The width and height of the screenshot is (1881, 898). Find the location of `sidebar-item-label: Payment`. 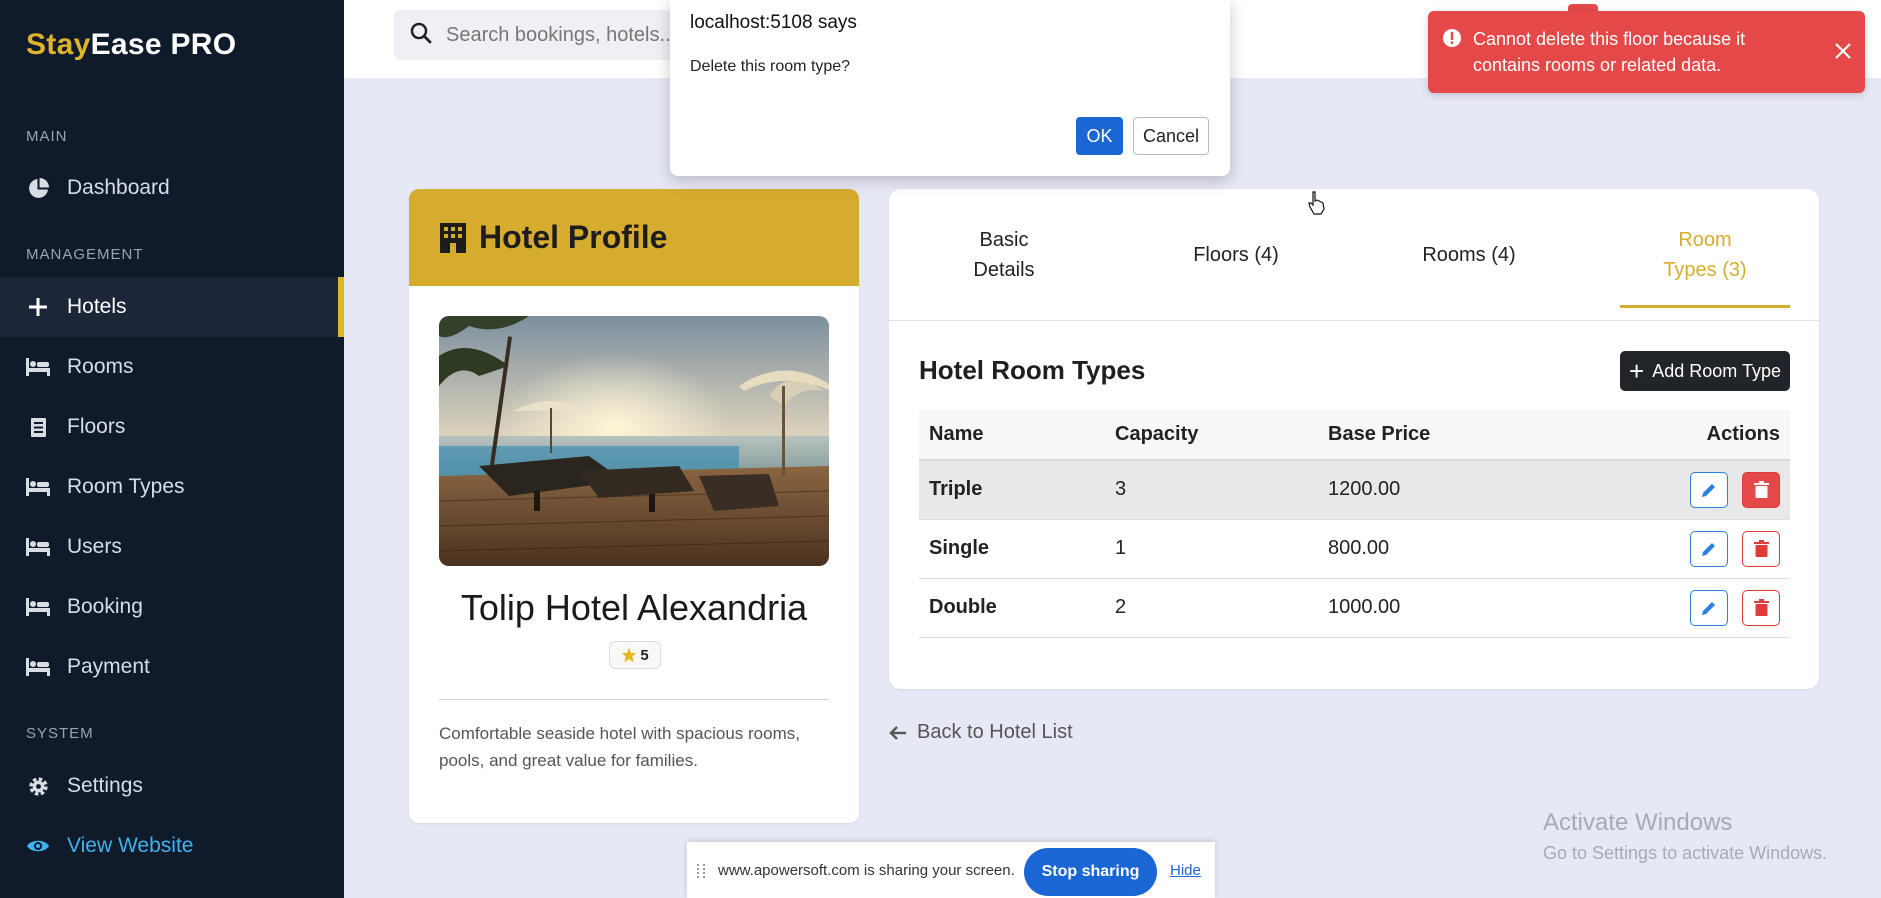

sidebar-item-label: Payment is located at coordinates (108, 666).